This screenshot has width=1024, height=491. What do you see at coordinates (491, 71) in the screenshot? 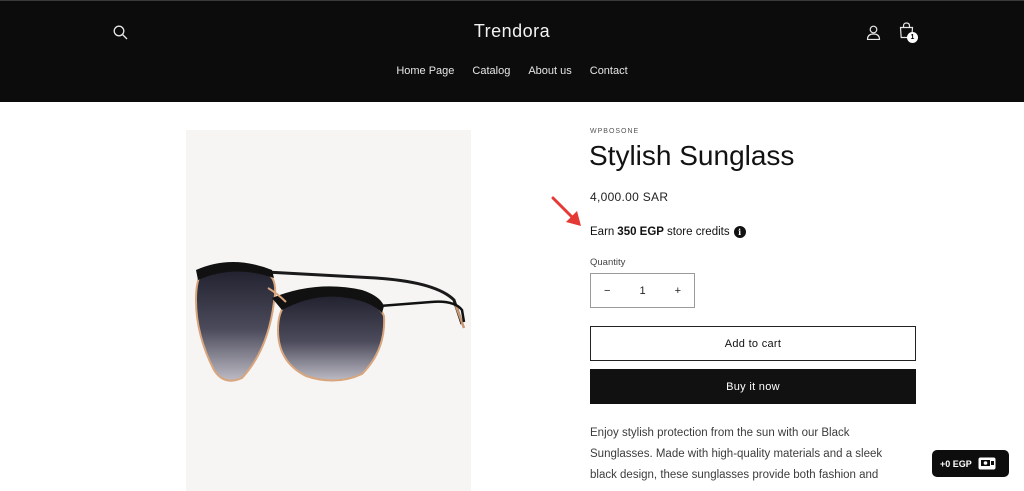
I see `nav-catalog: Catalog` at bounding box center [491, 71].